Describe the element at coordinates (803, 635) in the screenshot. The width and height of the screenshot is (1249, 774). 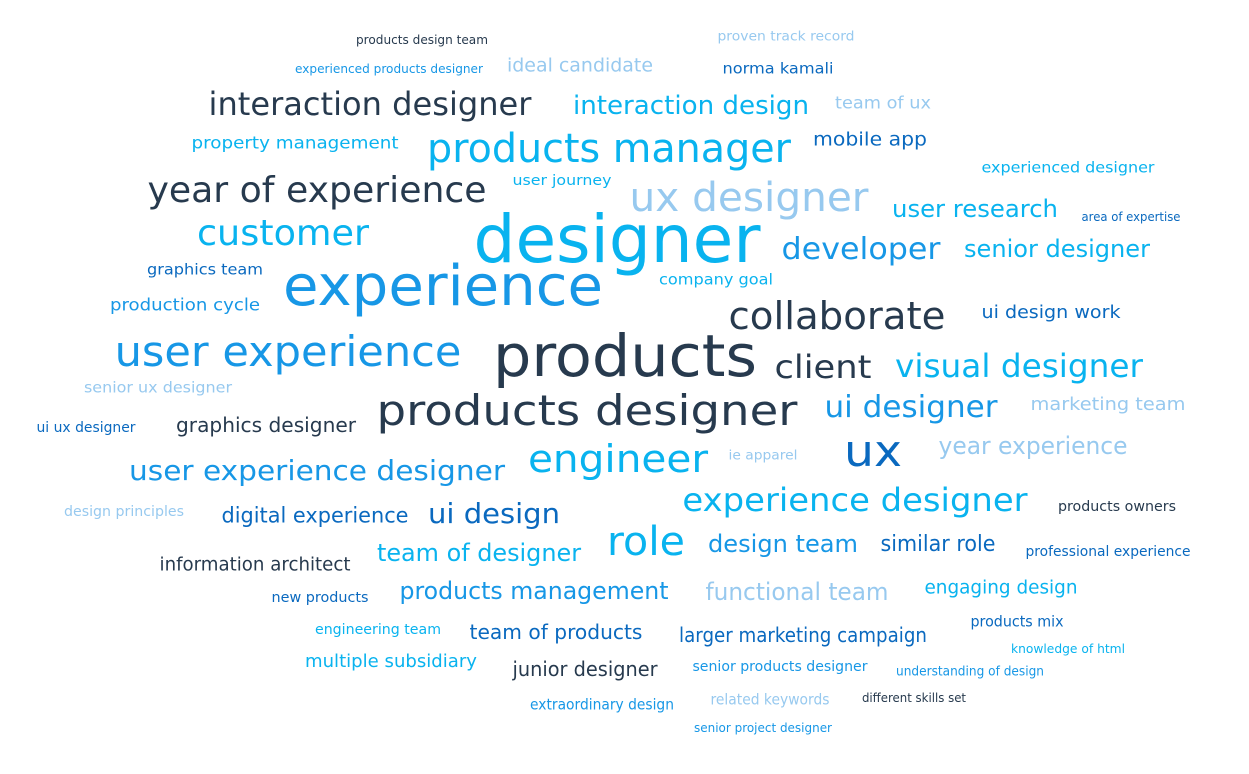
I see `word-larger-marketing-campaign: larger marketing campaign` at that location.